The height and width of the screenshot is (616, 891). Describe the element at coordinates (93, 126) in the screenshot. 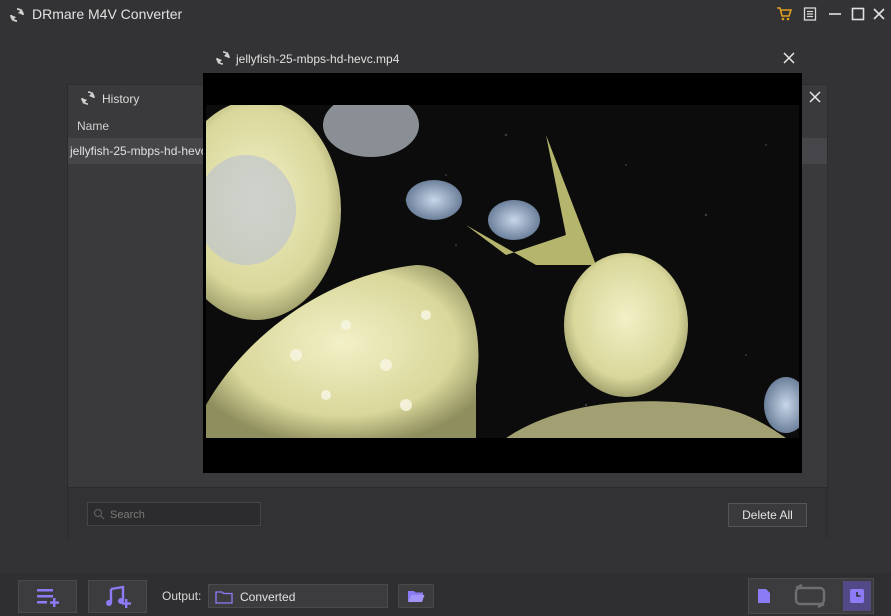

I see `column-header-name: Name` at that location.